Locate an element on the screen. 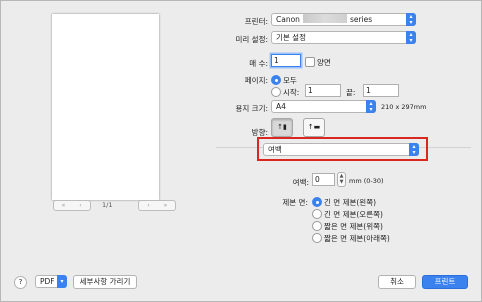 The width and height of the screenshot is (482, 302). binding-label: 제본 면: is located at coordinates (295, 202).